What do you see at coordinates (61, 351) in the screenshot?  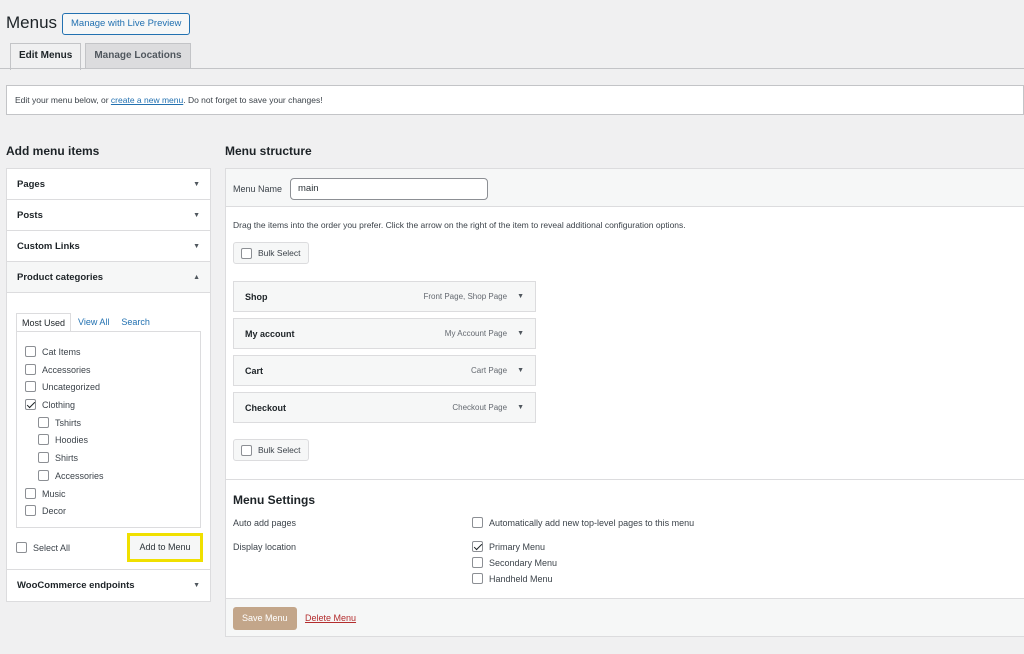 I see `category-label: Cat Items` at bounding box center [61, 351].